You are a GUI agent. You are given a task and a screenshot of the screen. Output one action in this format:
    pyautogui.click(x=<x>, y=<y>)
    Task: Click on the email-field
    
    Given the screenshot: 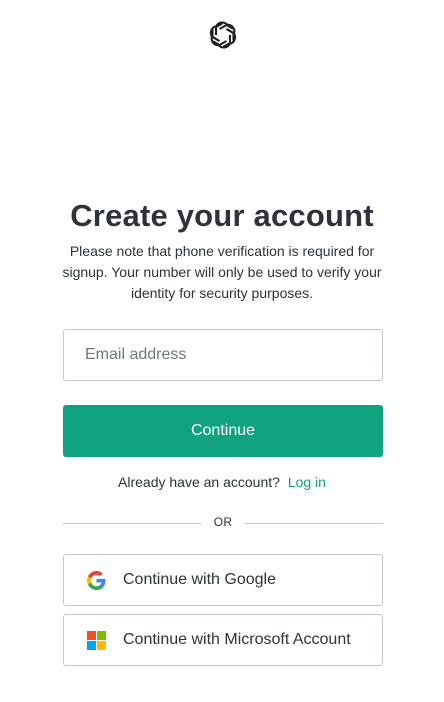 What is the action you would take?
    pyautogui.click(x=223, y=355)
    